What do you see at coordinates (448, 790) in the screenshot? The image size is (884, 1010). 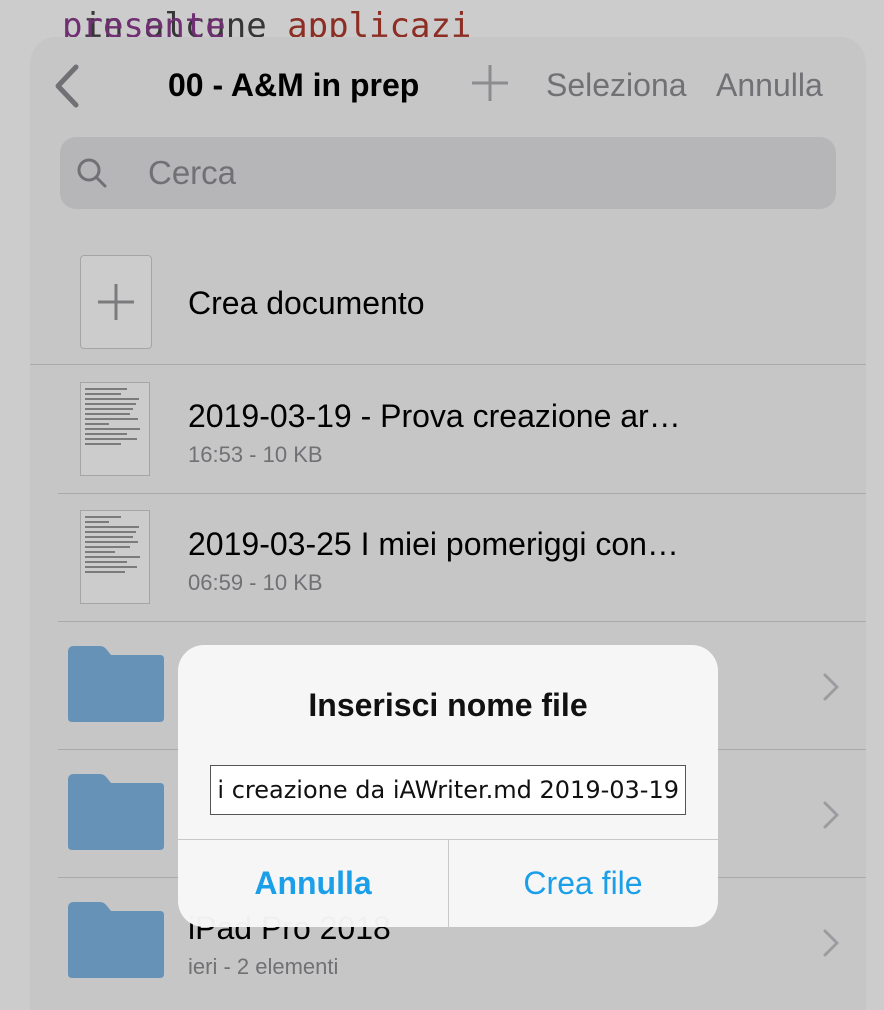 I see `filename-input` at bounding box center [448, 790].